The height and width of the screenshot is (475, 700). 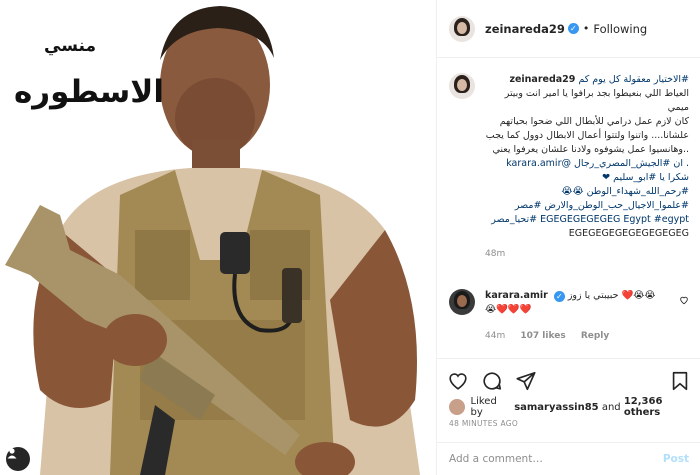 What do you see at coordinates (684, 300) in the screenshot?
I see `comment-heart-icon` at bounding box center [684, 300].